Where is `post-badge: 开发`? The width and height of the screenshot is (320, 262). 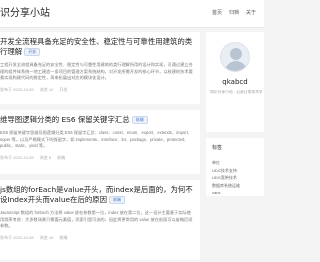 post-badge: 开发 is located at coordinates (32, 52).